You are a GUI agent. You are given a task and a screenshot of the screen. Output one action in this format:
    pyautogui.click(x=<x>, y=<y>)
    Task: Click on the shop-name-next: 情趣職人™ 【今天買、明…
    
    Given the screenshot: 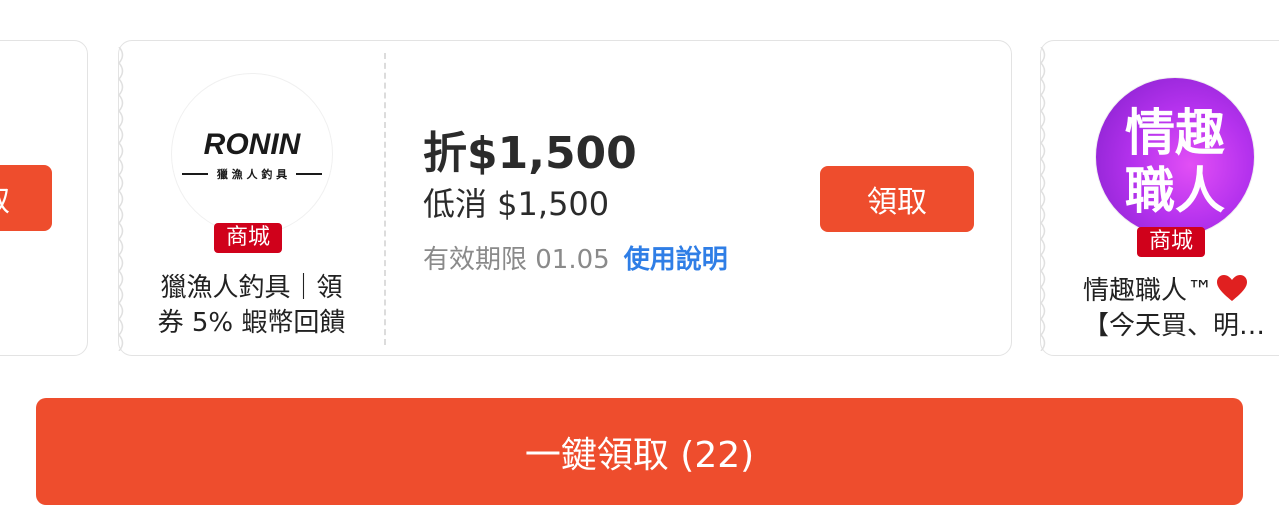 What is the action you would take?
    pyautogui.click(x=1174, y=308)
    